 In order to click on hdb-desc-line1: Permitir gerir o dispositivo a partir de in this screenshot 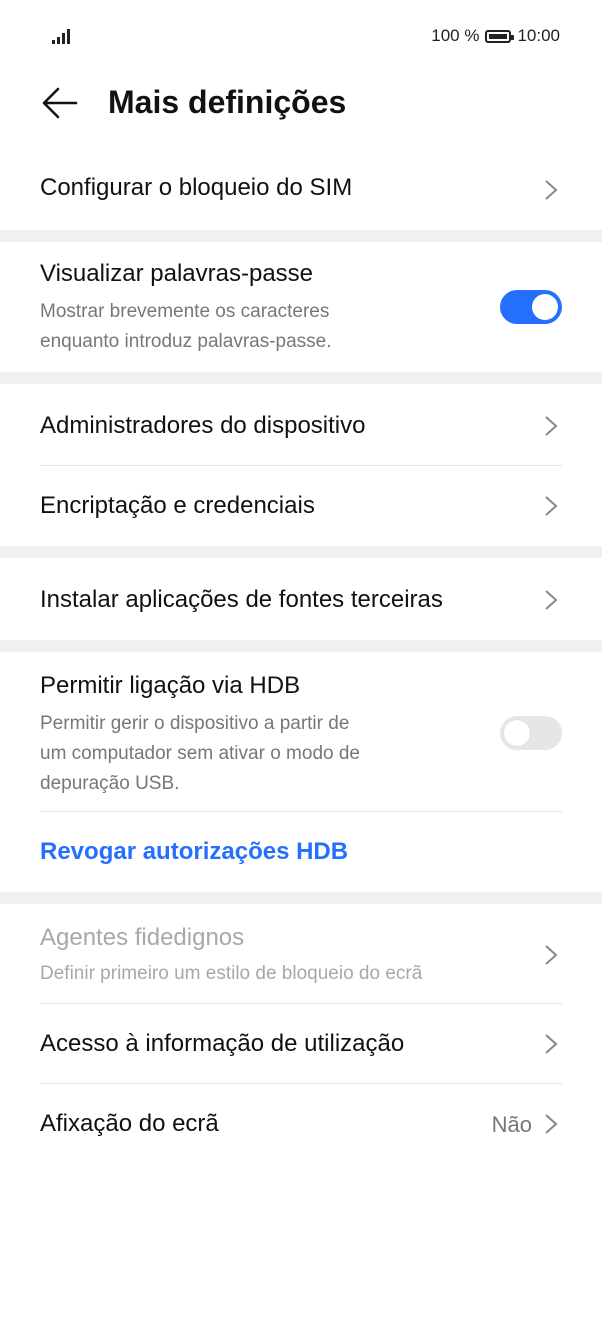, I will do `click(195, 723)`.